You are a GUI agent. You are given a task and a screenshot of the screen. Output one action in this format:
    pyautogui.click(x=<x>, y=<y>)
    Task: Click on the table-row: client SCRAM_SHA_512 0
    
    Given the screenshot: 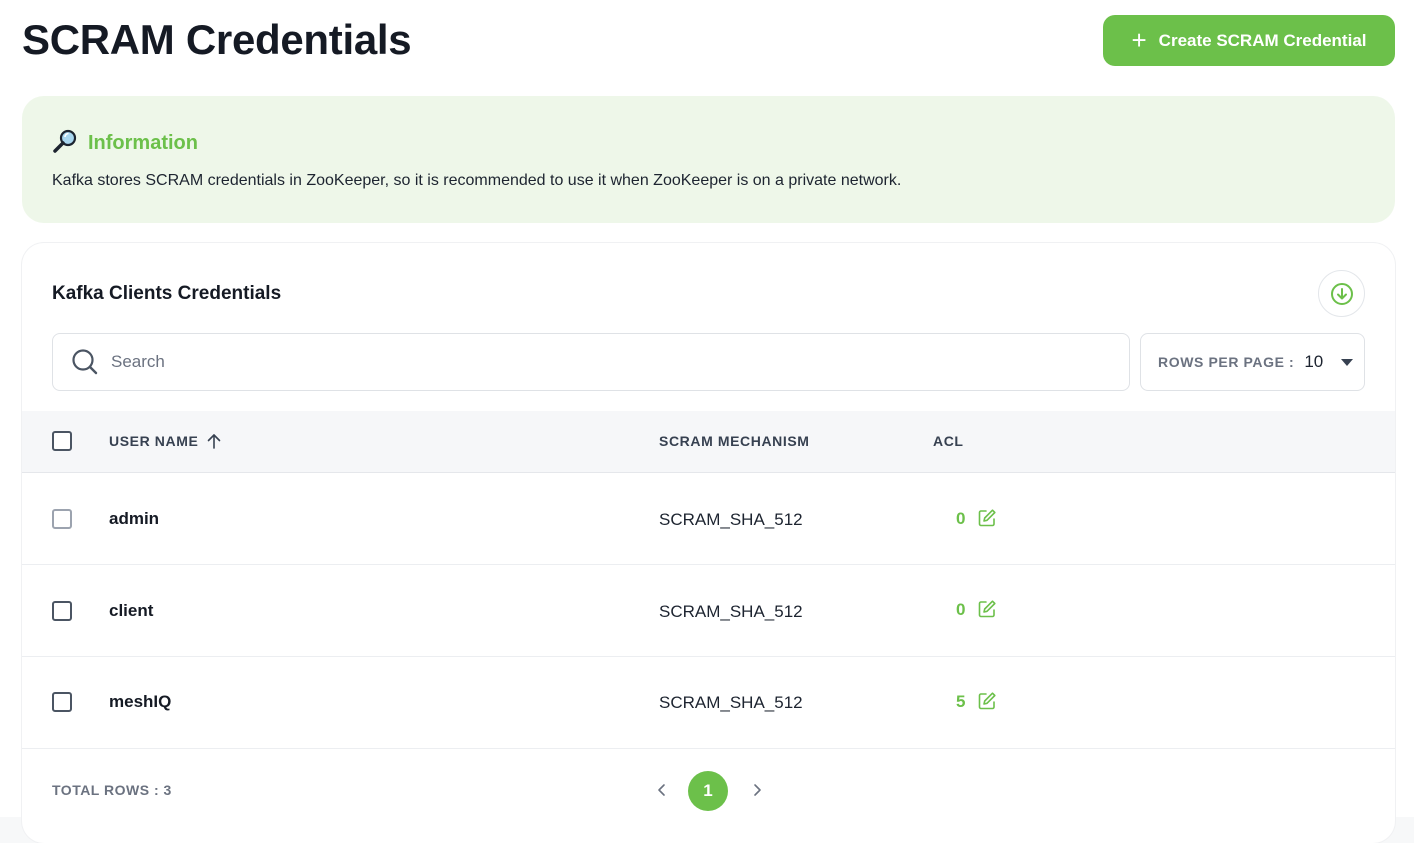 What is the action you would take?
    pyautogui.click(x=708, y=611)
    